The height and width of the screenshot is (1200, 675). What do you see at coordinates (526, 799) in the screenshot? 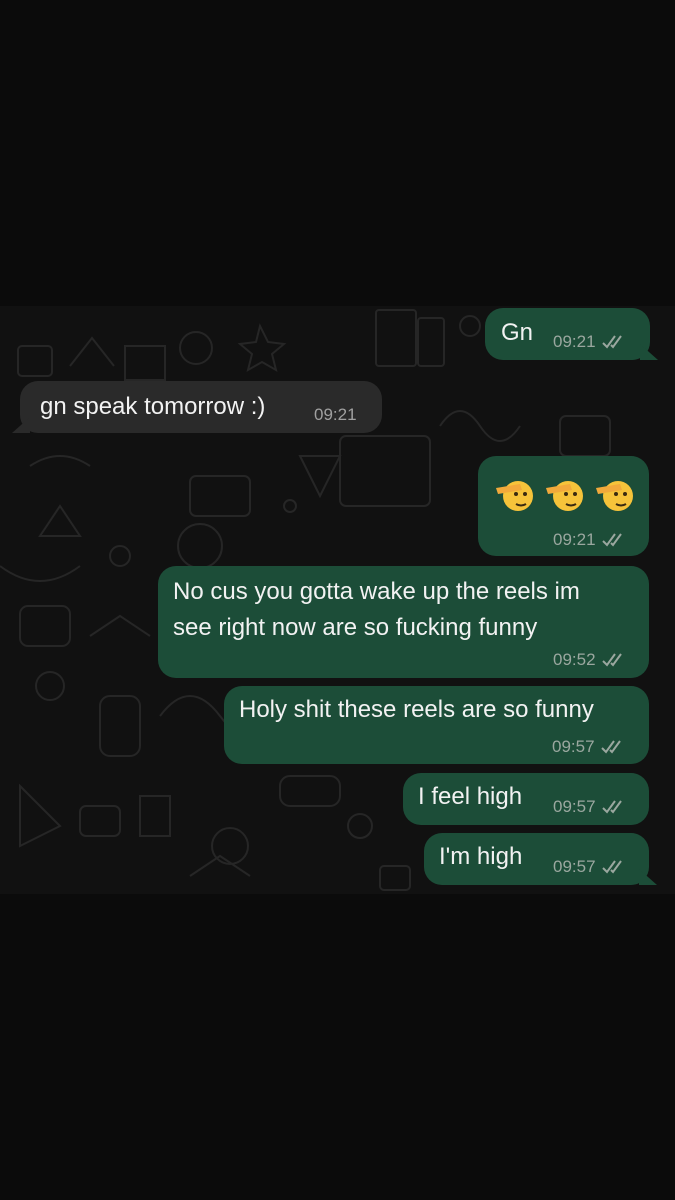
I see `message-bubble: I feel high 09:57` at bounding box center [526, 799].